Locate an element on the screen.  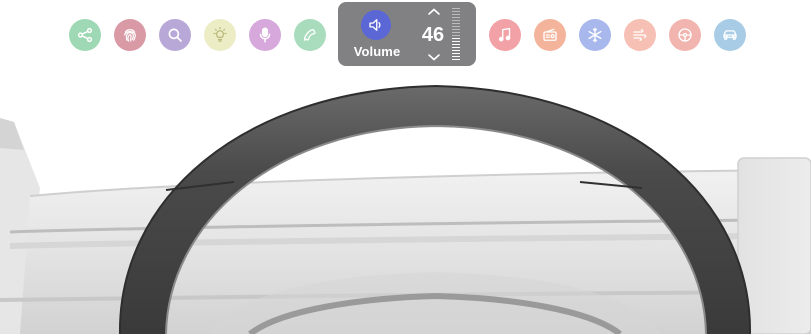
radio-button is located at coordinates (550, 35).